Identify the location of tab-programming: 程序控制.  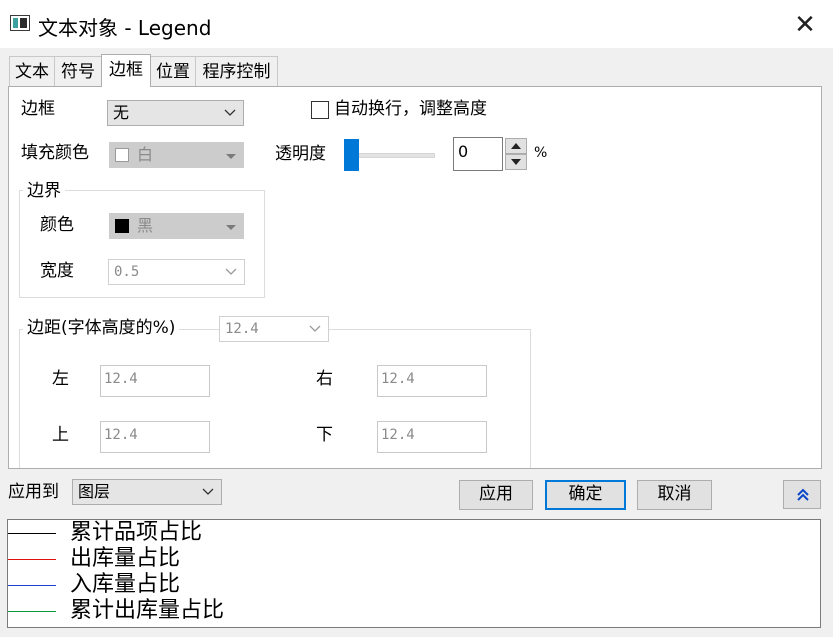
(236, 71).